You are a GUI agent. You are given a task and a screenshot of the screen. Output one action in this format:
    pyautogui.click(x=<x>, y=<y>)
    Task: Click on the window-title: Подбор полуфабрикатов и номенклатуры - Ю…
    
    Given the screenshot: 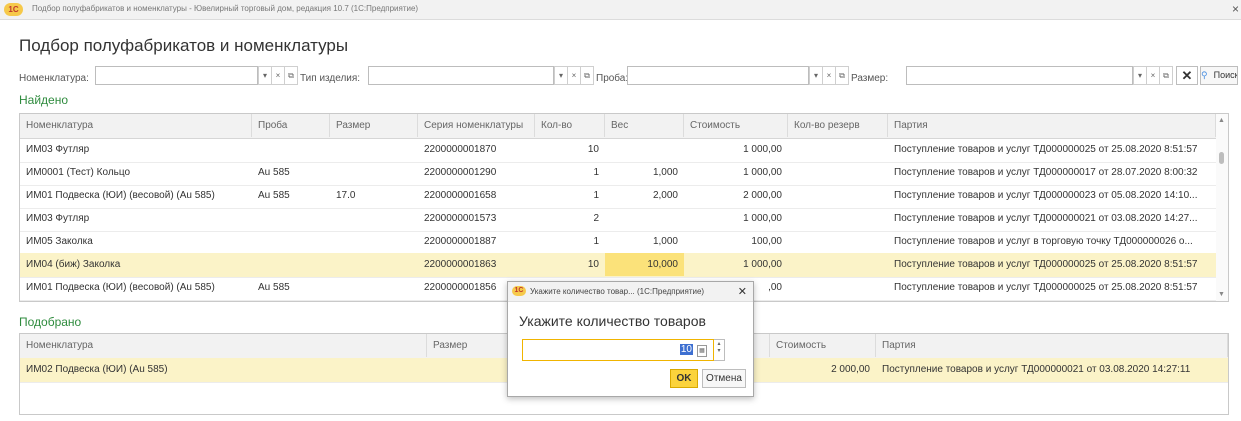 What is the action you would take?
    pyautogui.click(x=225, y=8)
    